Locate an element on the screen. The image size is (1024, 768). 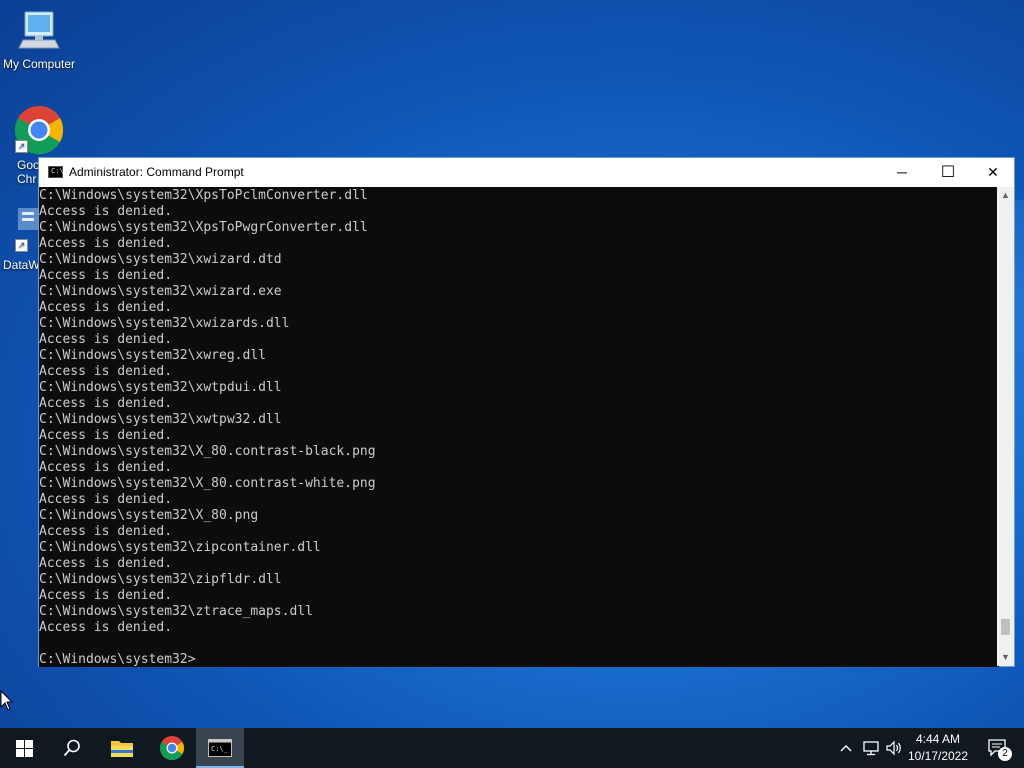
chrome-icon is located at coordinates (172, 748).